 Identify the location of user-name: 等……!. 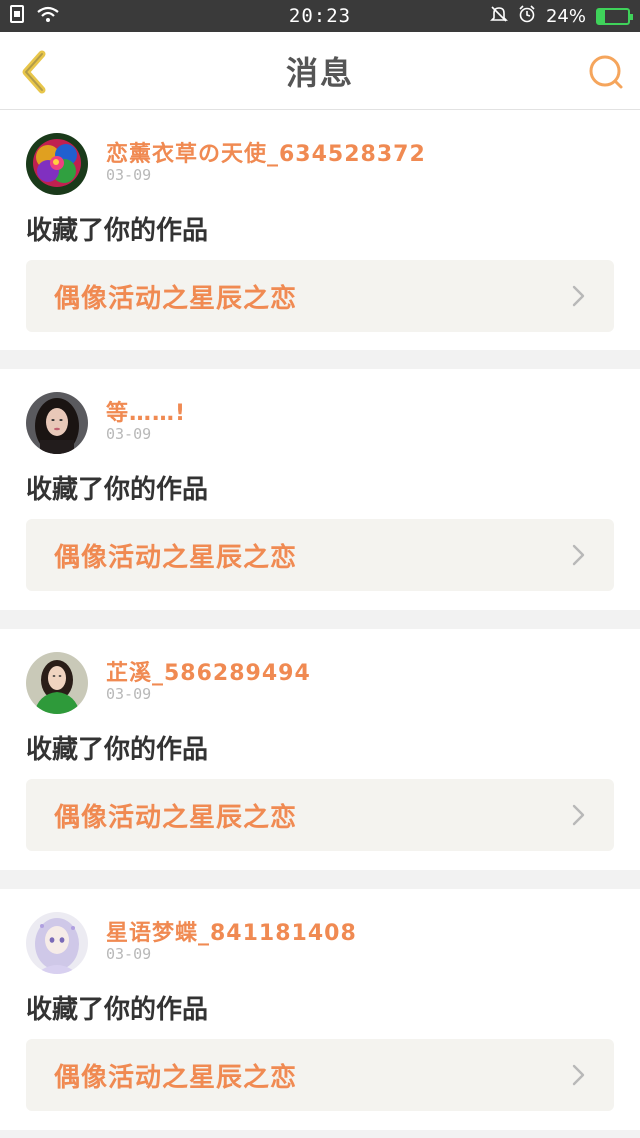
(146, 411).